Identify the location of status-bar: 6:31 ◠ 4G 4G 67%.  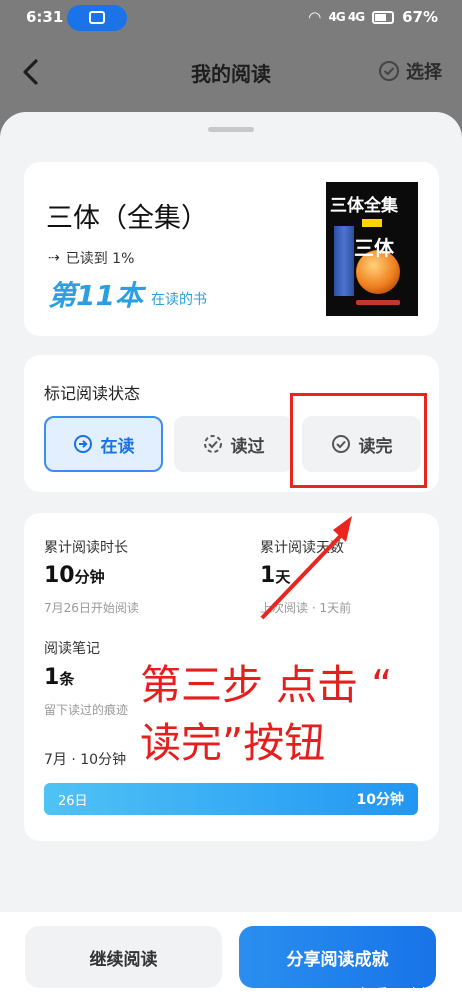
(231, 18).